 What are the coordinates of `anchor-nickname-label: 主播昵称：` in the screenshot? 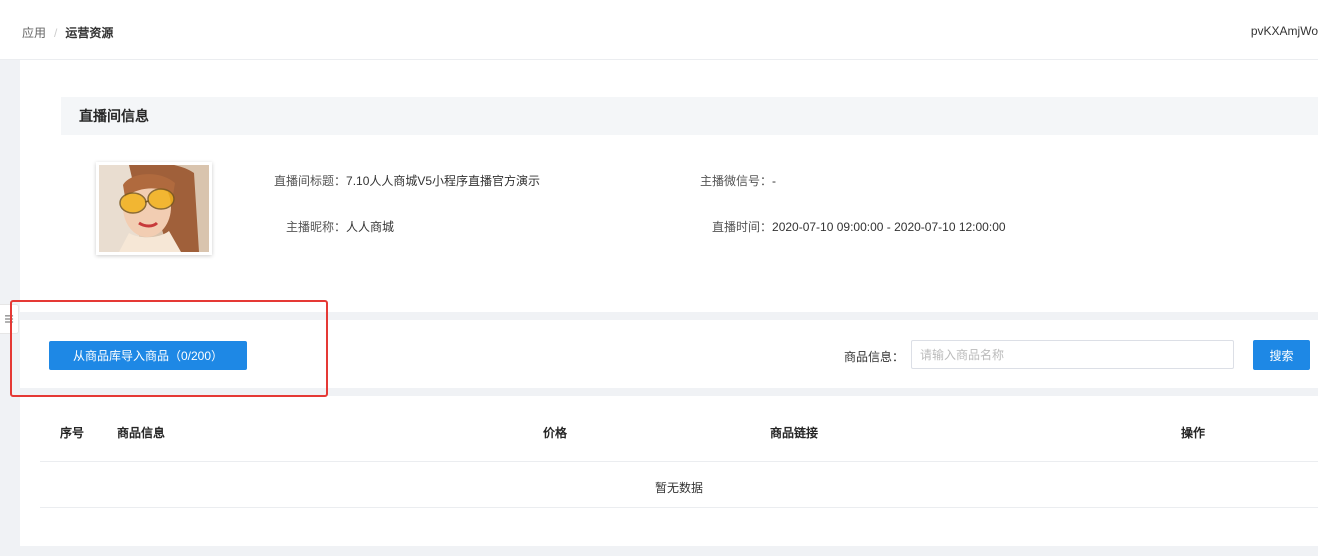 It's located at (316, 227).